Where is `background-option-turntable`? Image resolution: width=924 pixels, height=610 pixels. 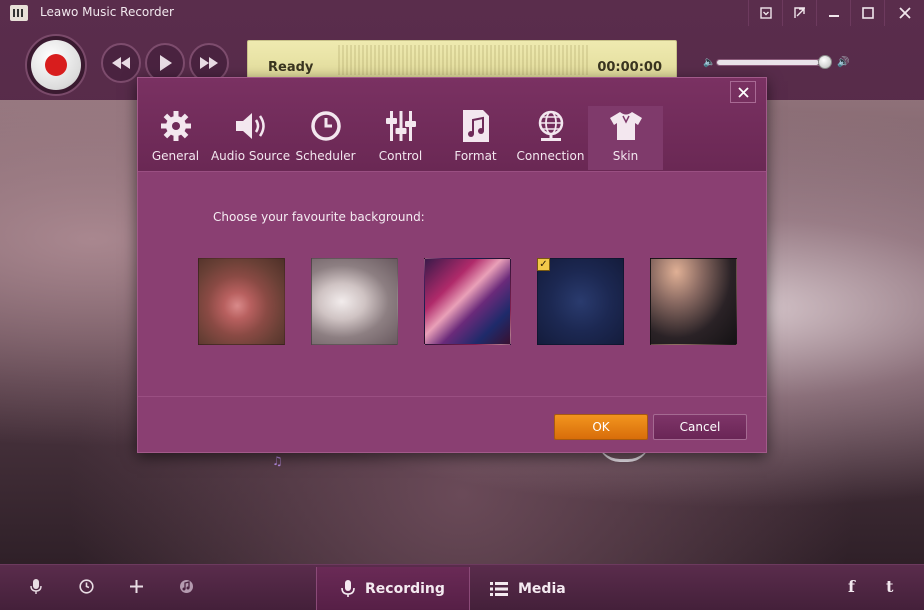
background-option-turntable is located at coordinates (693, 301).